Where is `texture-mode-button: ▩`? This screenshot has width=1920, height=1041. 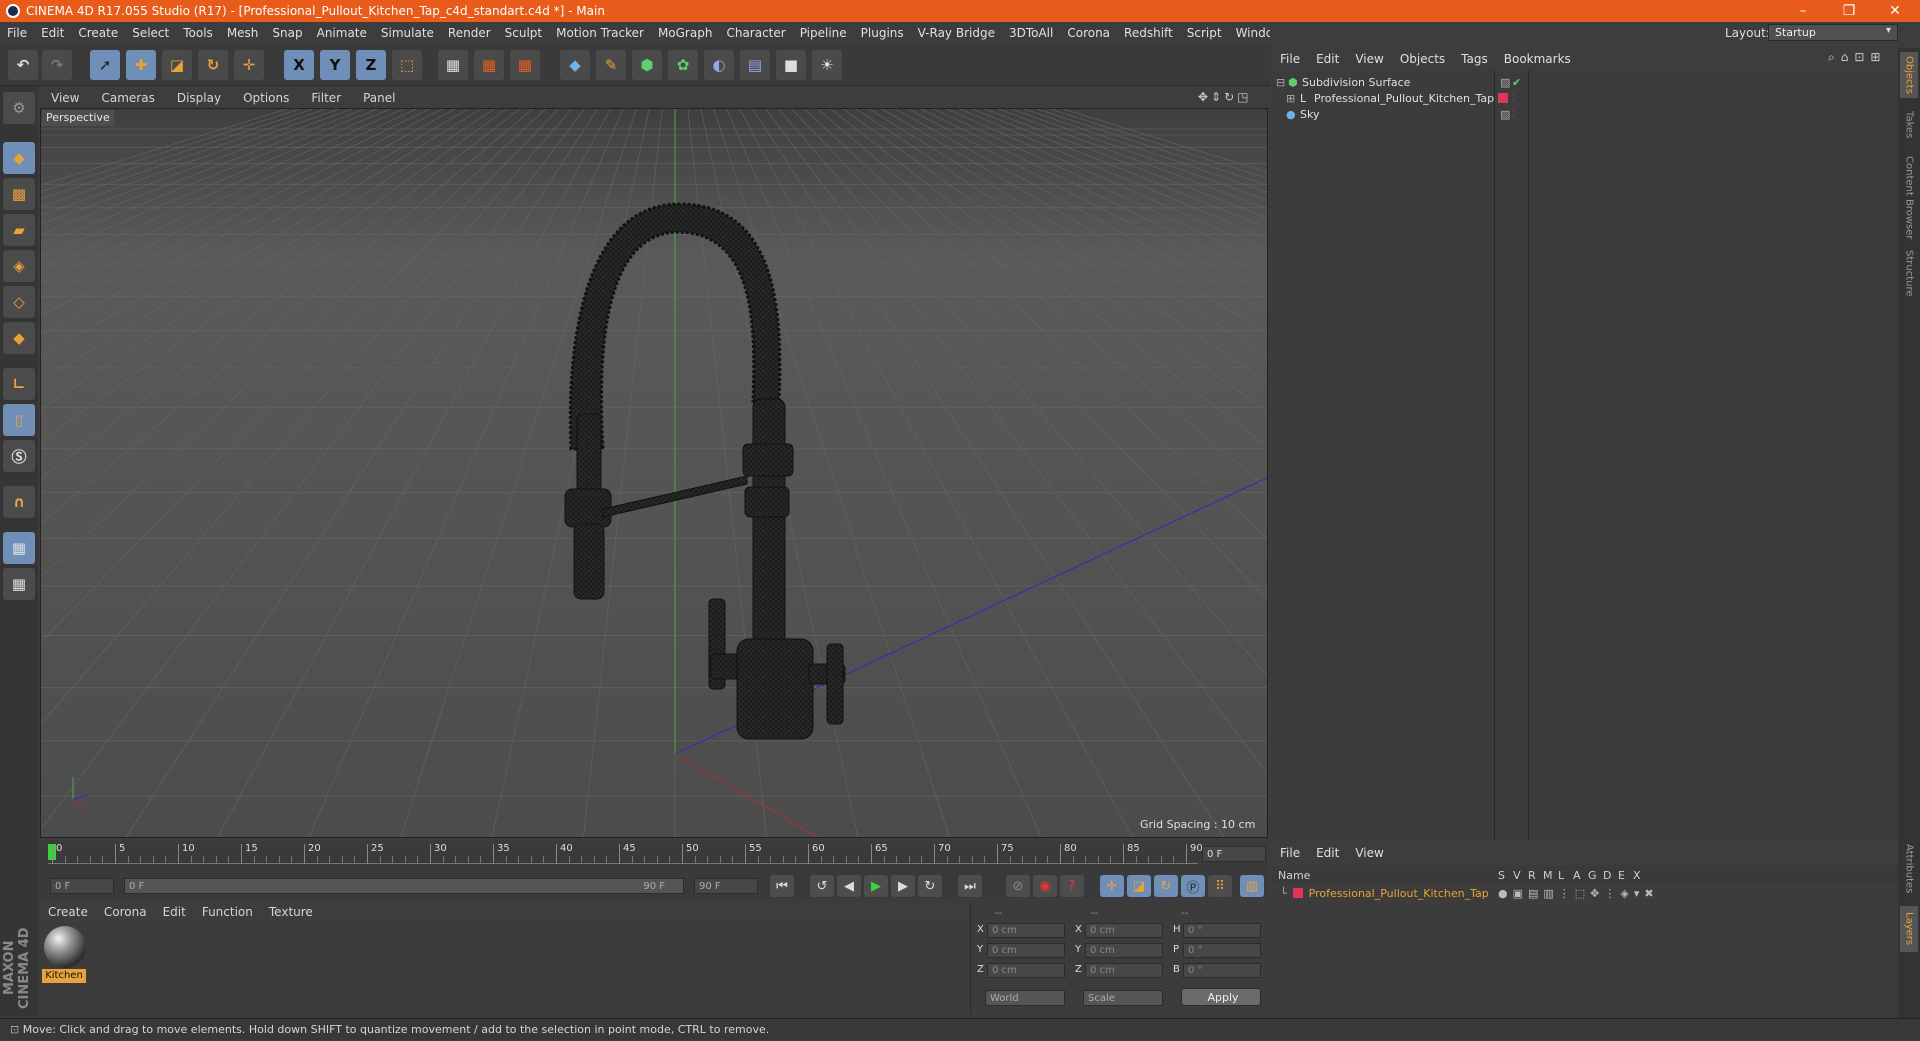 texture-mode-button: ▩ is located at coordinates (19, 194).